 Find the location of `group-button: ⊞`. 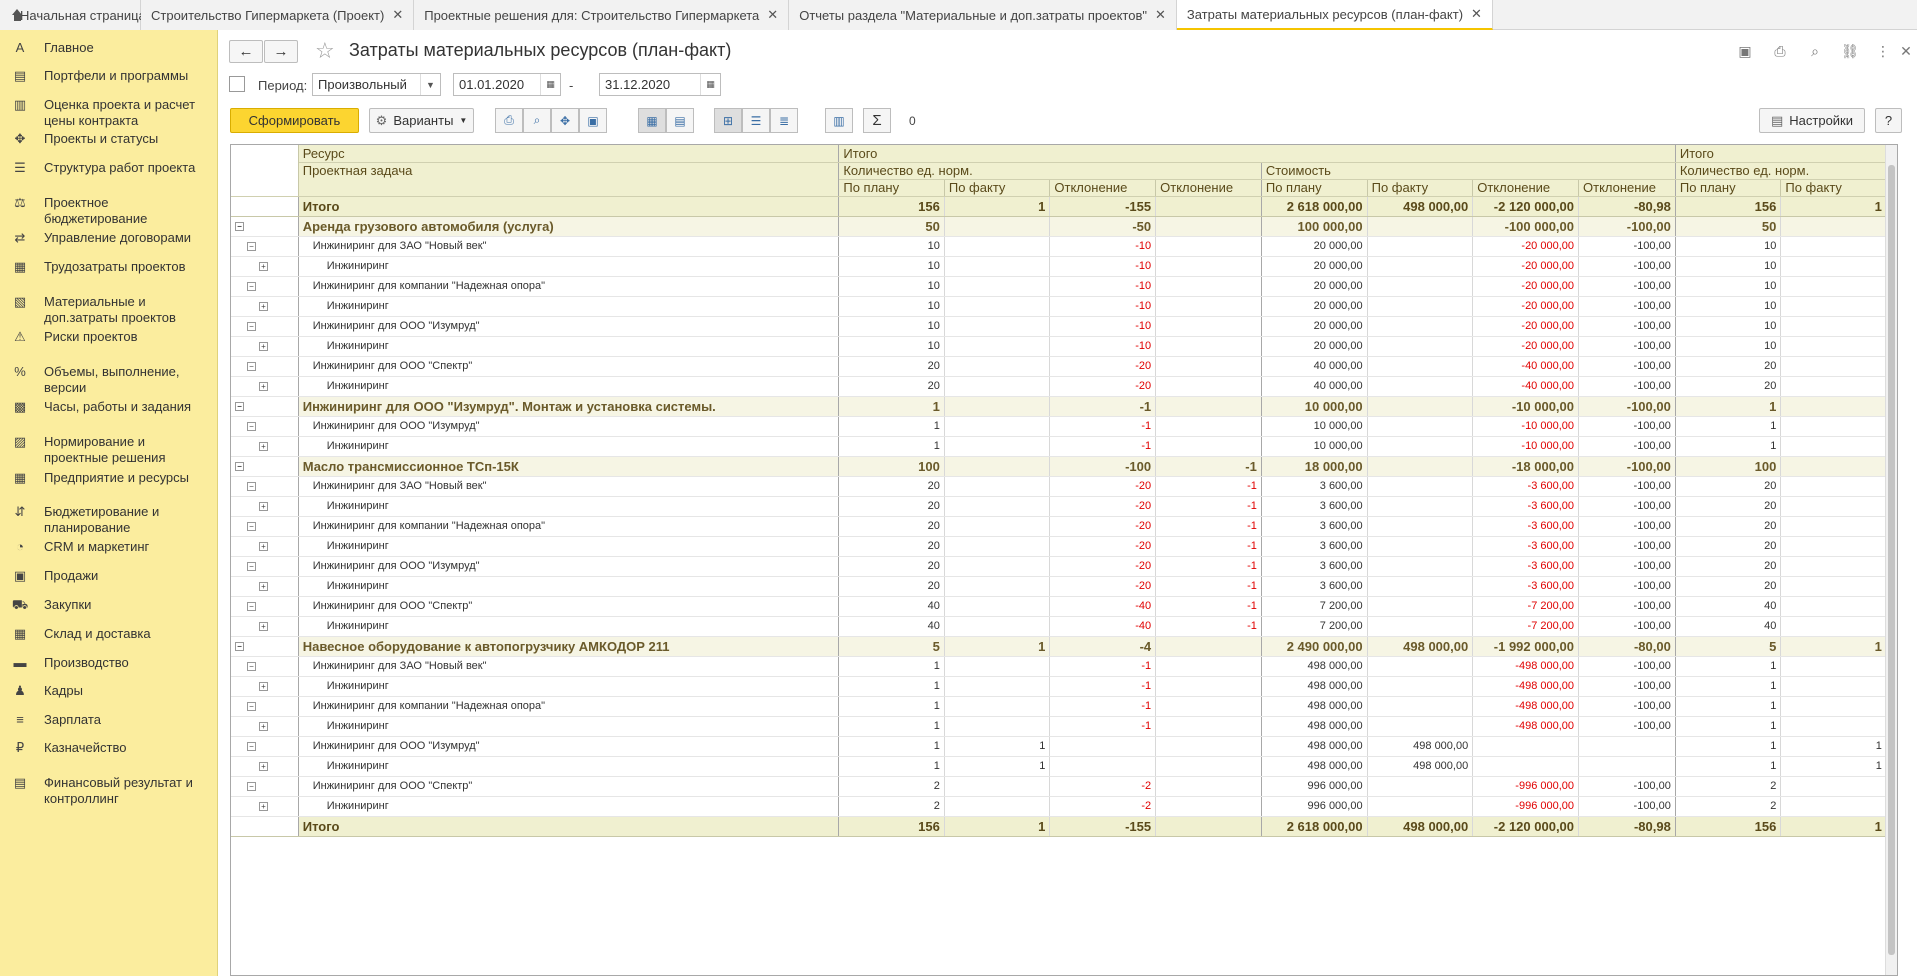

group-button: ⊞ is located at coordinates (728, 120).